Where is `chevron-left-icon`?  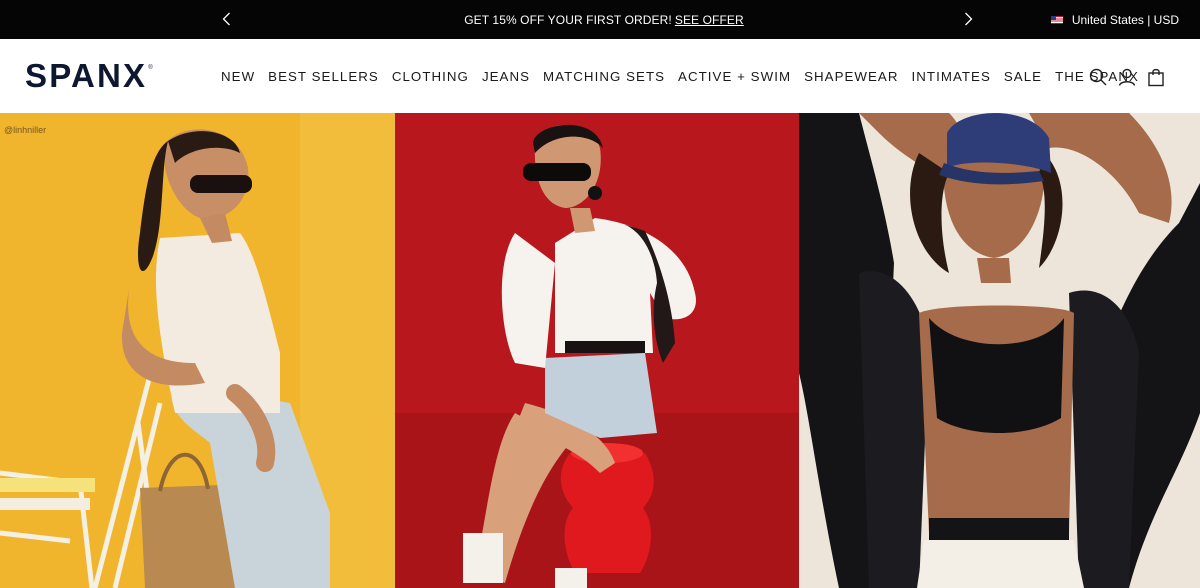
chevron-left-icon is located at coordinates (226, 19).